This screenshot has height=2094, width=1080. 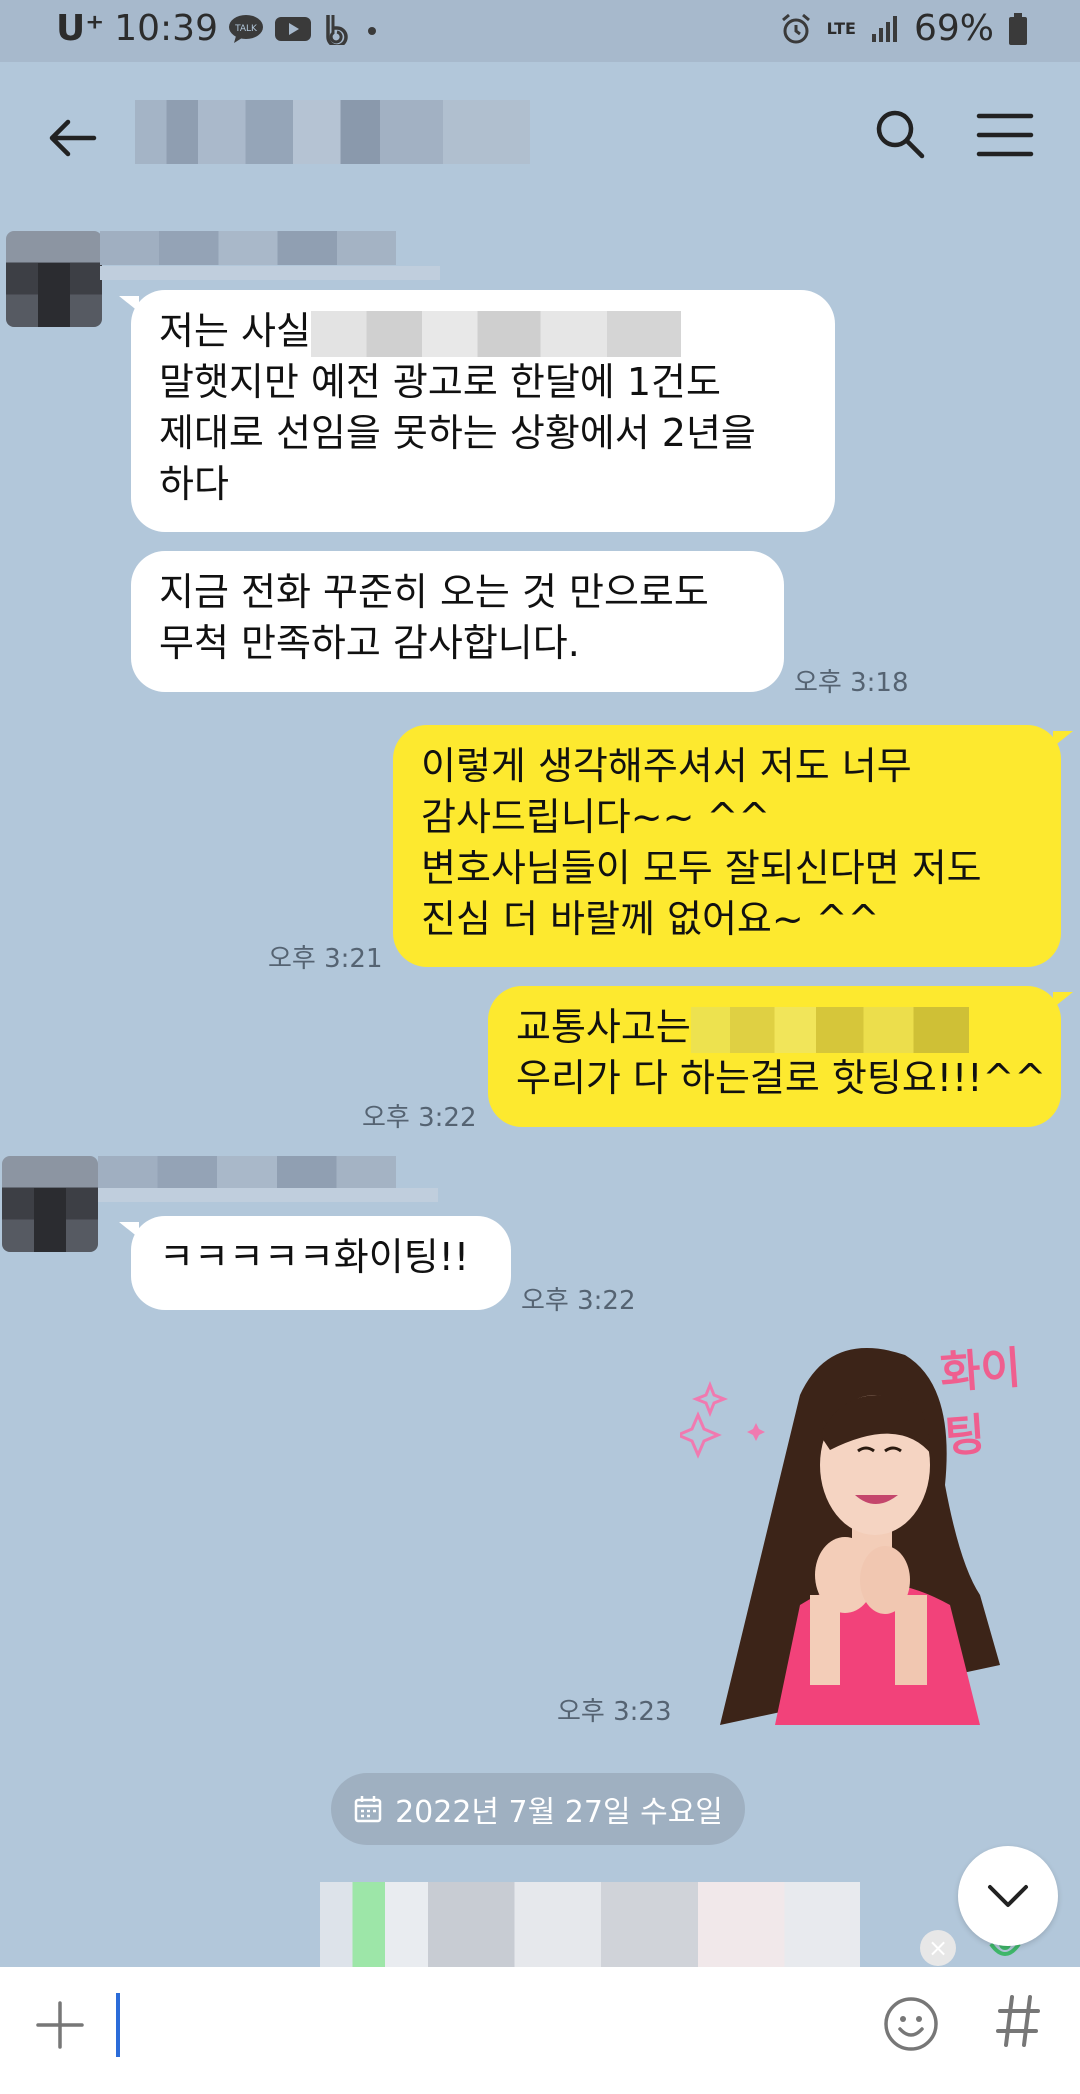 I want to click on plus-icon, so click(x=60, y=2025).